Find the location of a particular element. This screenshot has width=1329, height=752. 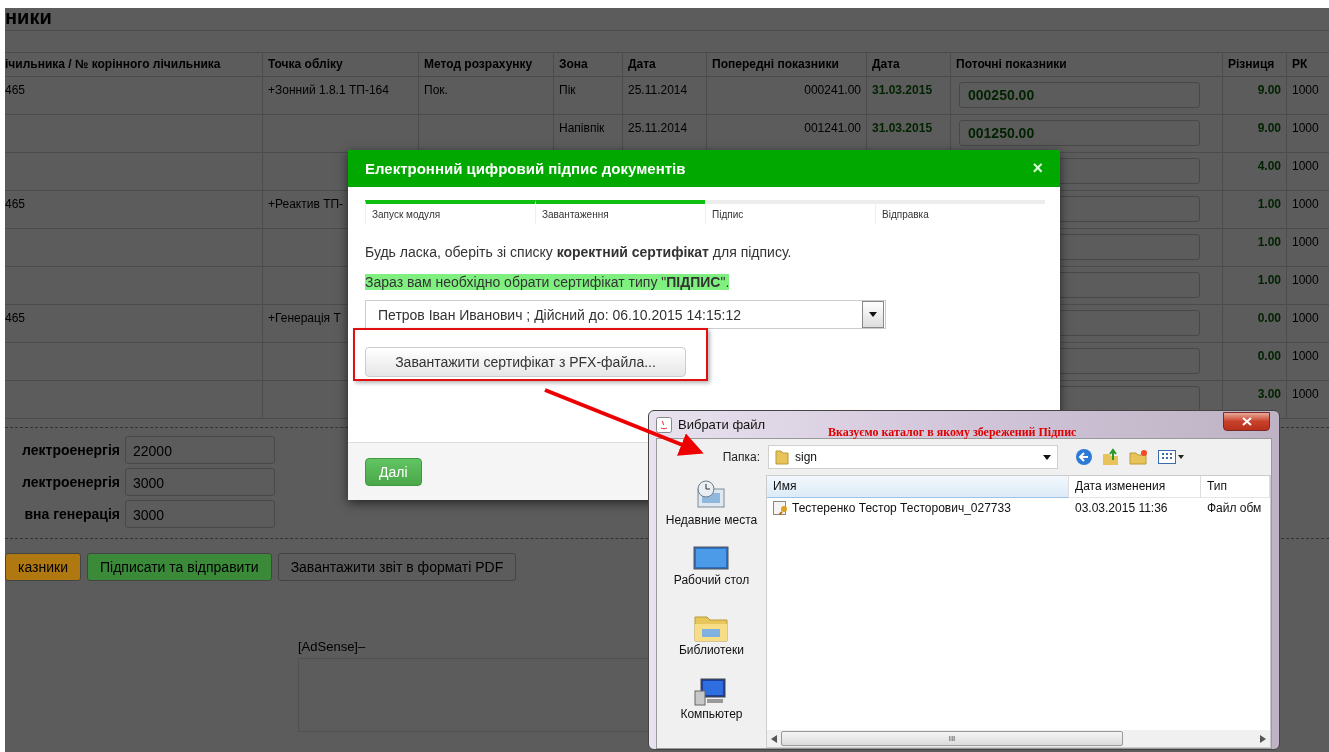

table-cell: 4.00 is located at coordinates (1254, 171).